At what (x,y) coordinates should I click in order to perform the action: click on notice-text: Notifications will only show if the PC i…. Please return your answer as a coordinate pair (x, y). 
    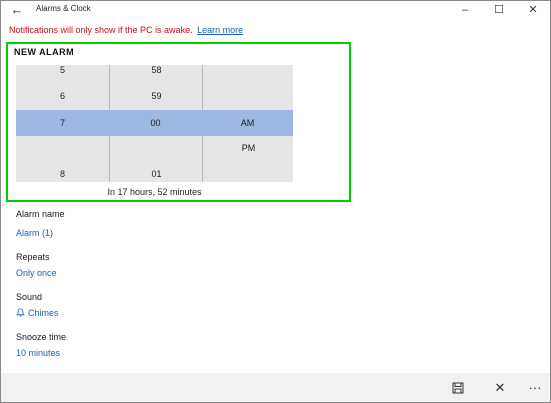
    Looking at the image, I should click on (101, 30).